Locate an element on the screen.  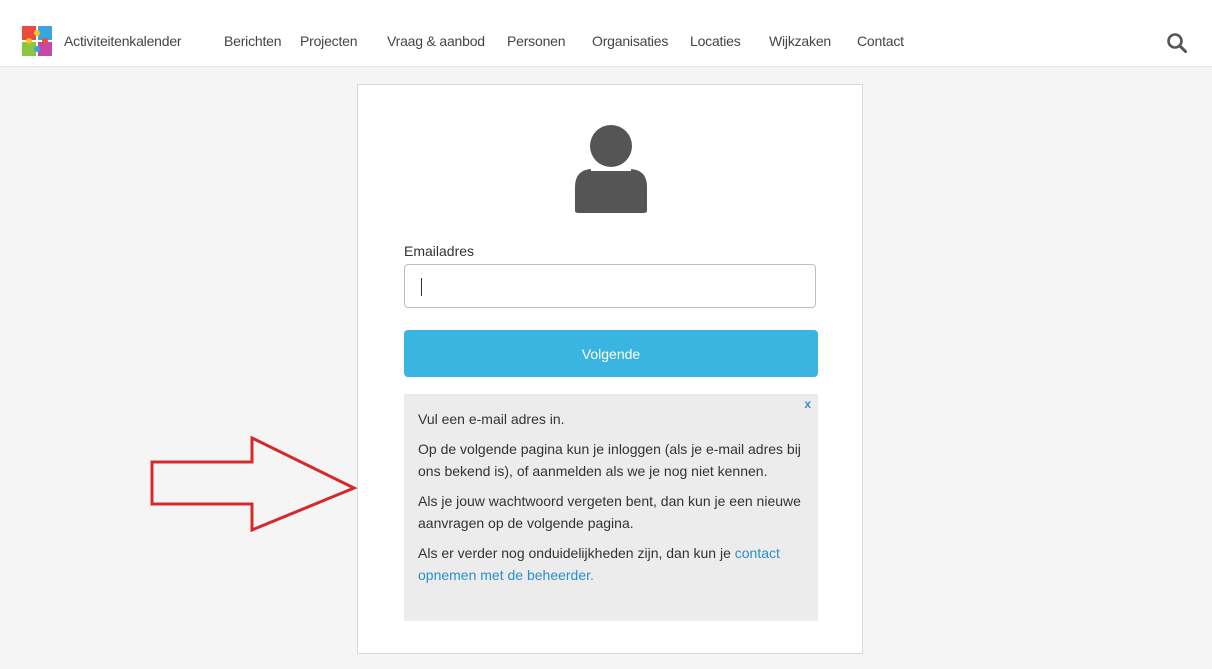
close-info-button: x is located at coordinates (807, 404).